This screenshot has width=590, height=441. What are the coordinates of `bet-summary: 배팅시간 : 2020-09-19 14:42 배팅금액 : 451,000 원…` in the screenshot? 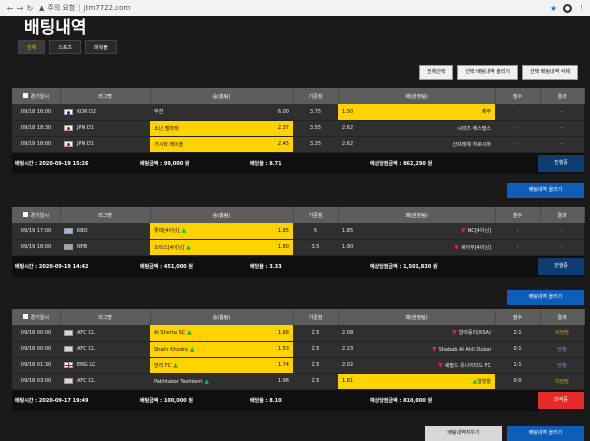 It's located at (298, 266).